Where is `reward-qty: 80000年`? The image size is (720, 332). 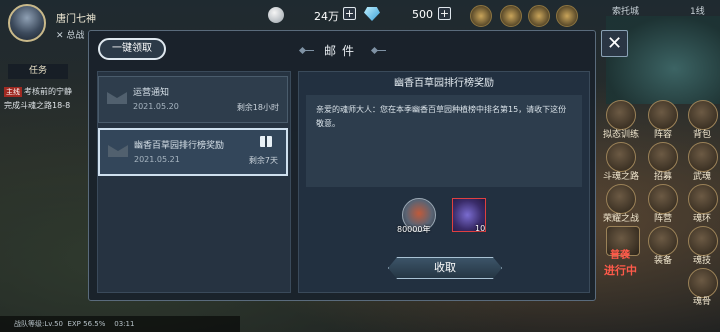 reward-qty: 80000年 is located at coordinates (414, 229).